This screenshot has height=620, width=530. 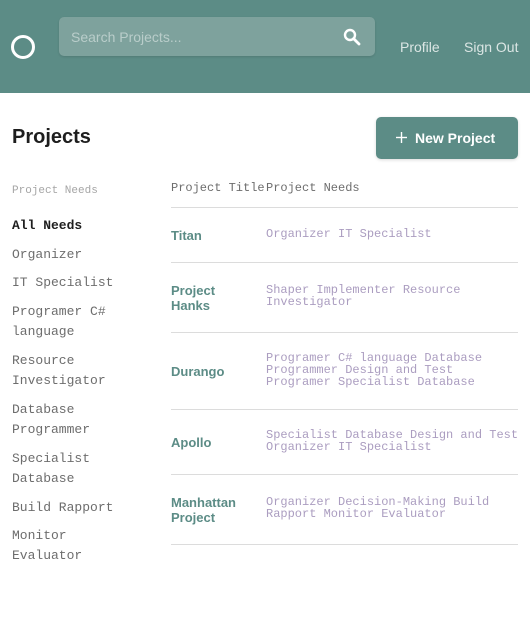 I want to click on logo-circle-icon, so click(x=23, y=47).